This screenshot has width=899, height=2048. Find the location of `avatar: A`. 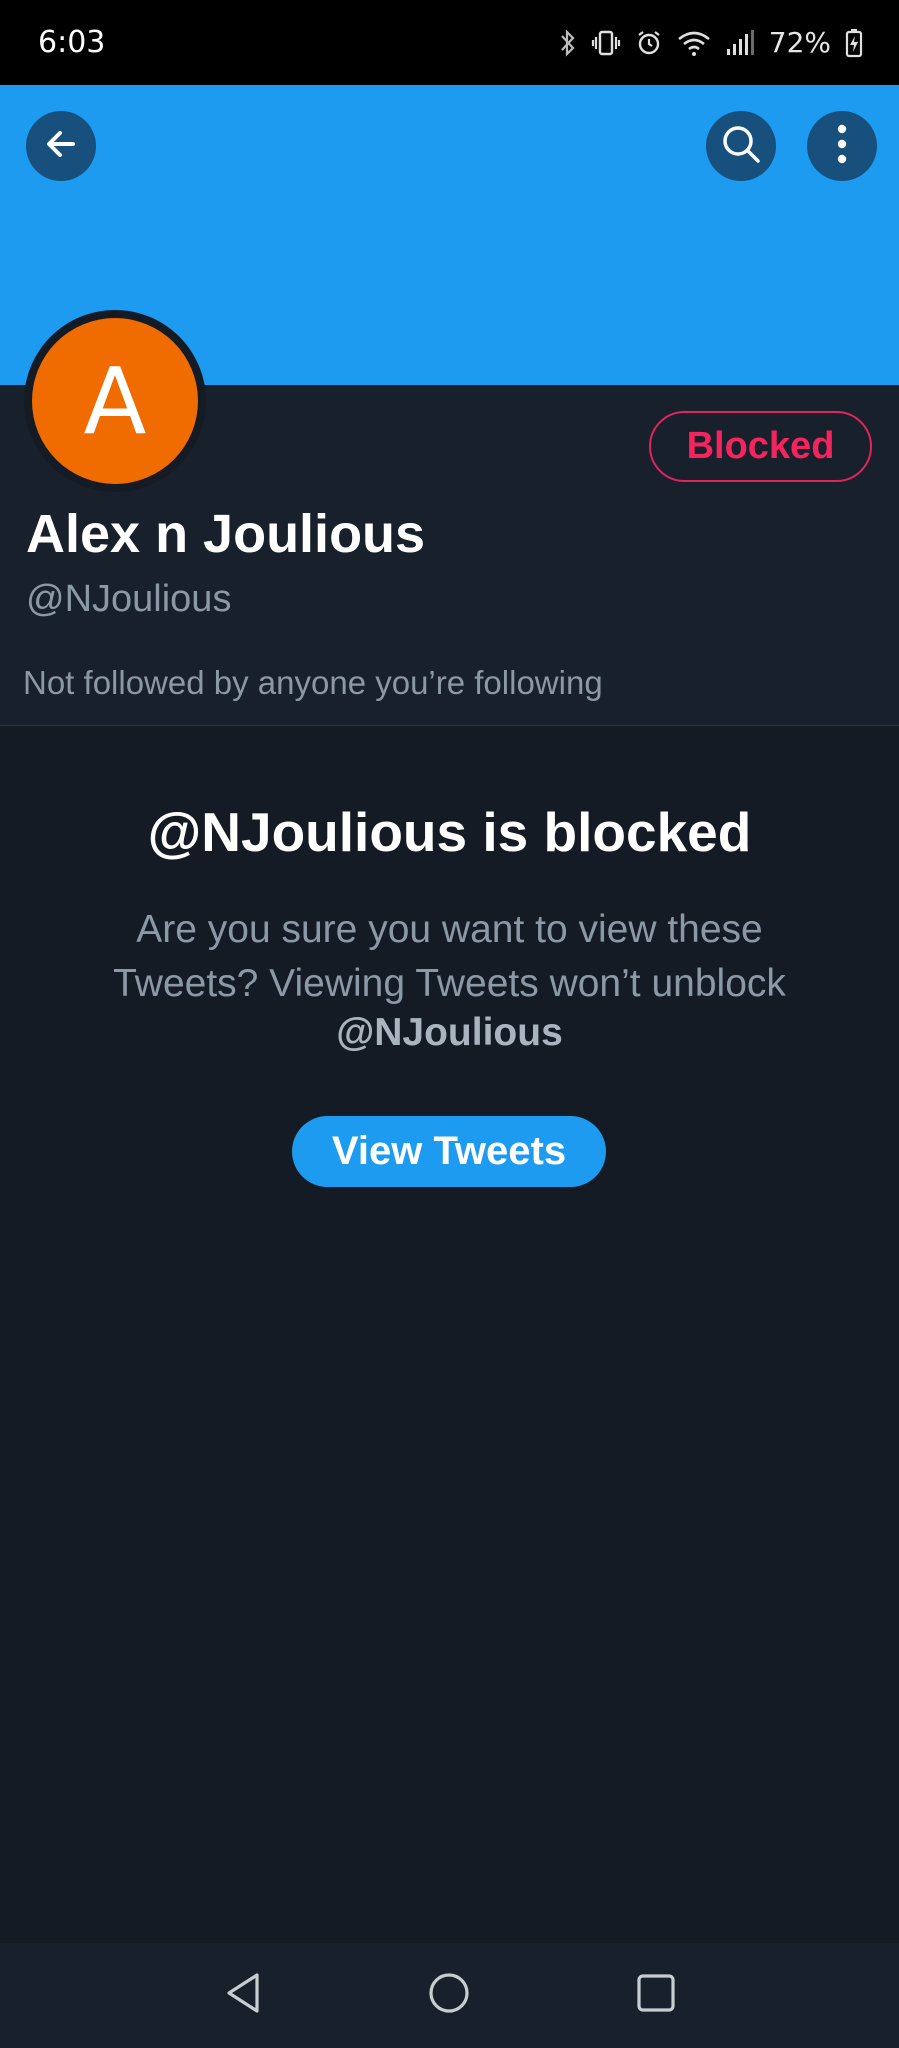

avatar: A is located at coordinates (115, 401).